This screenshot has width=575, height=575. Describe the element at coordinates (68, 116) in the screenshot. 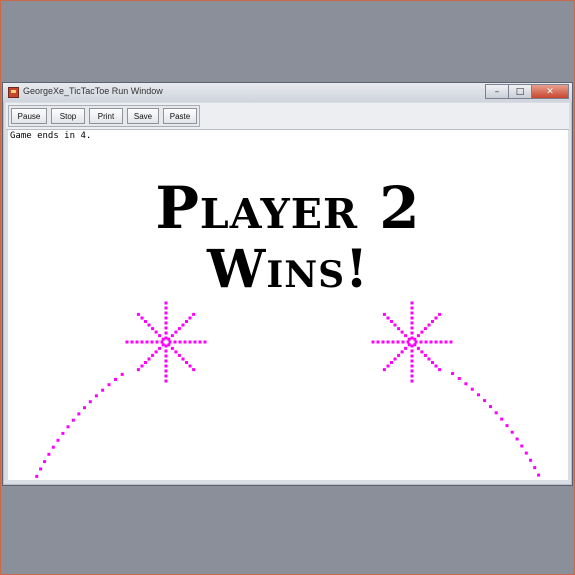

I see `stop-button: Stop` at that location.